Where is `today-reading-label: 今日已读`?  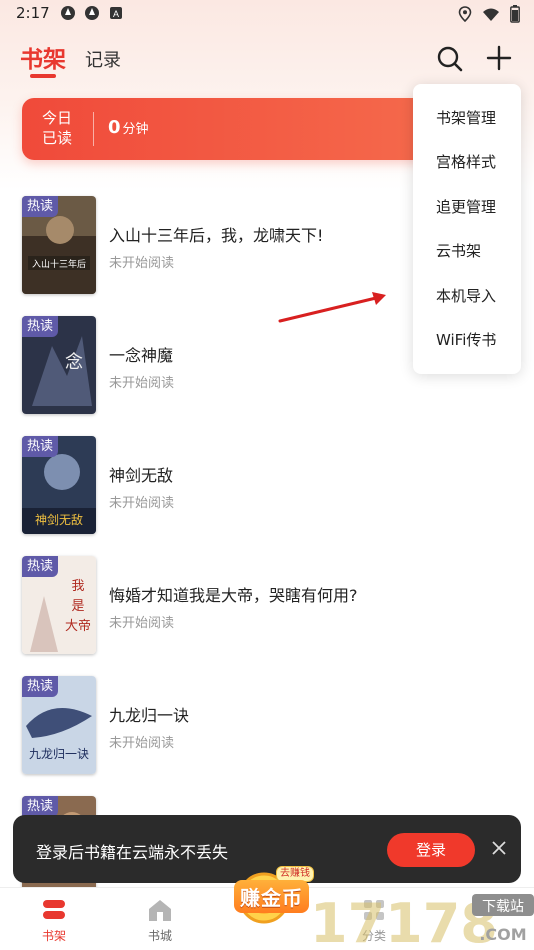
today-reading-label: 今日已读 is located at coordinates (57, 128).